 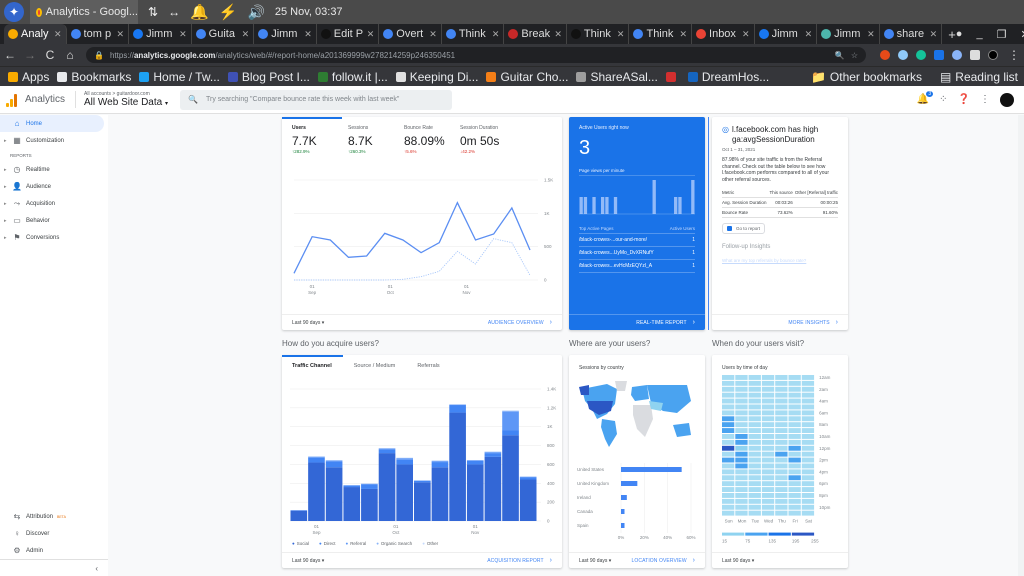 I want to click on star-icon: ☆, so click(x=854, y=55).